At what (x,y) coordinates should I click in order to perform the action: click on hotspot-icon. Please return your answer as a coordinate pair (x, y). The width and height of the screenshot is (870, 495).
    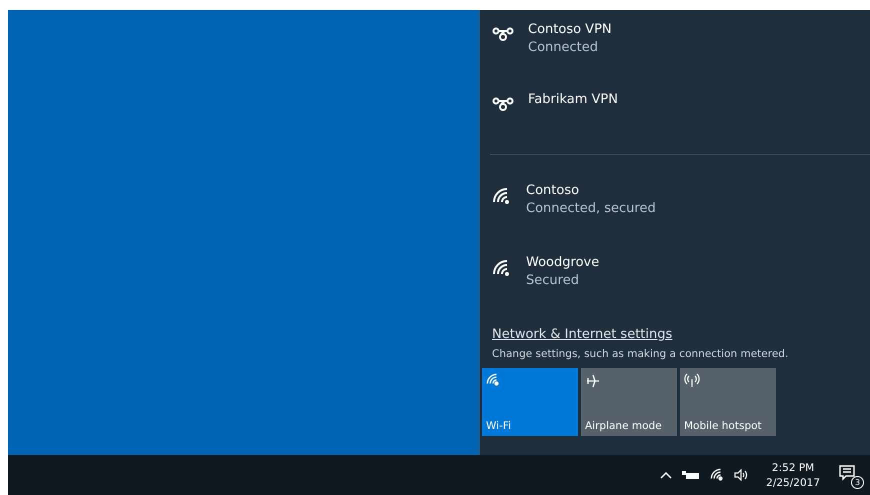
    Looking at the image, I should click on (692, 380).